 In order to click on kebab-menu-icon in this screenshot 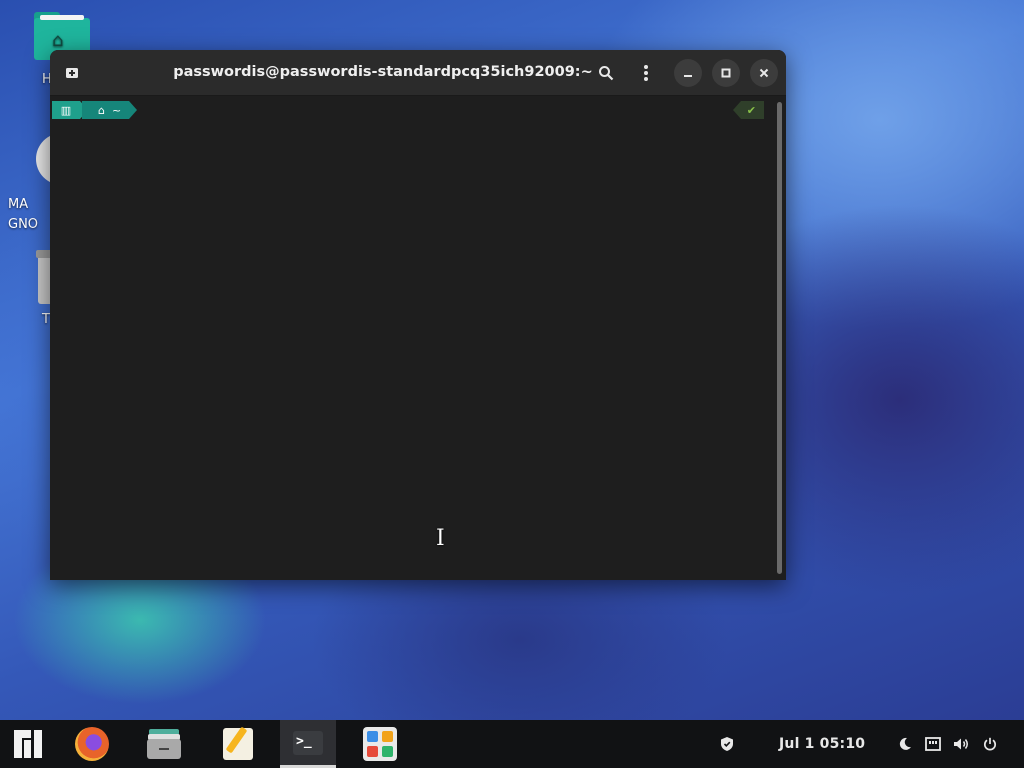, I will do `click(646, 73)`.